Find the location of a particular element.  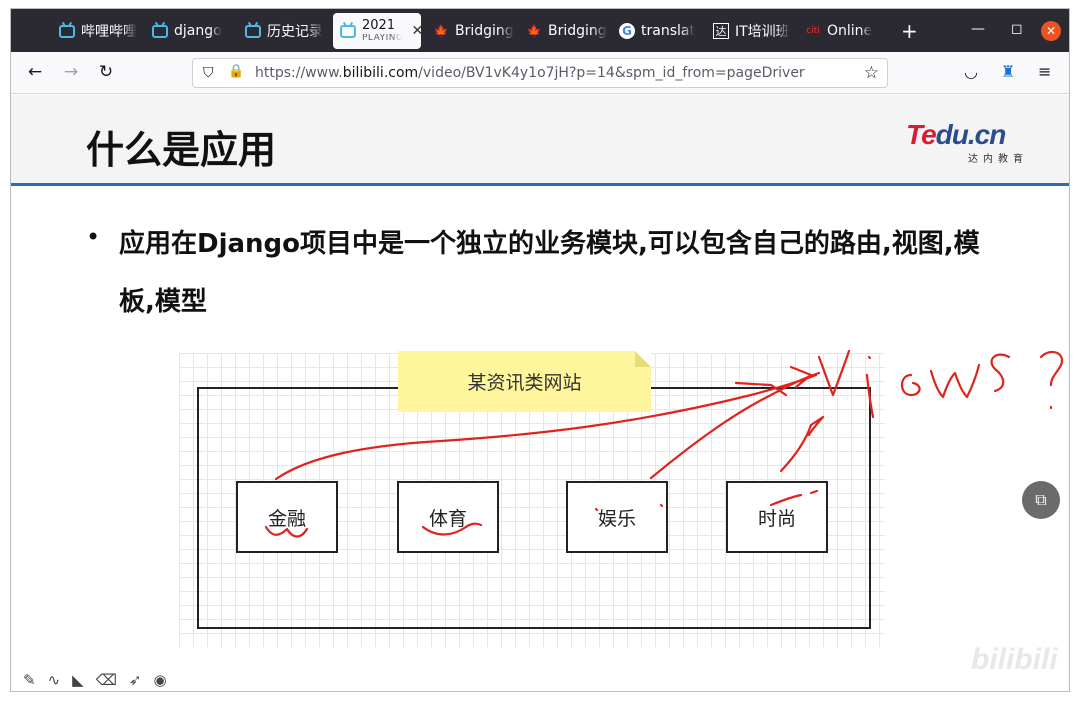

tab-django: django is located at coordinates (192, 31).